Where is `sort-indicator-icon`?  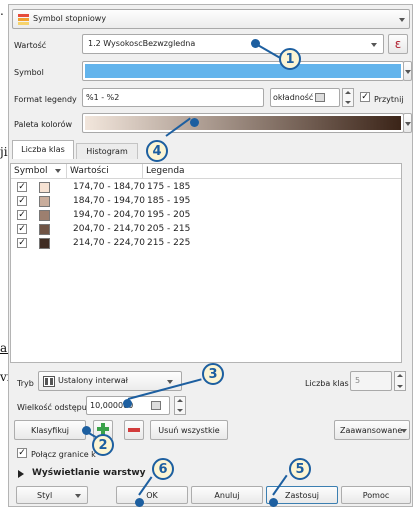 sort-indicator-icon is located at coordinates (58, 171).